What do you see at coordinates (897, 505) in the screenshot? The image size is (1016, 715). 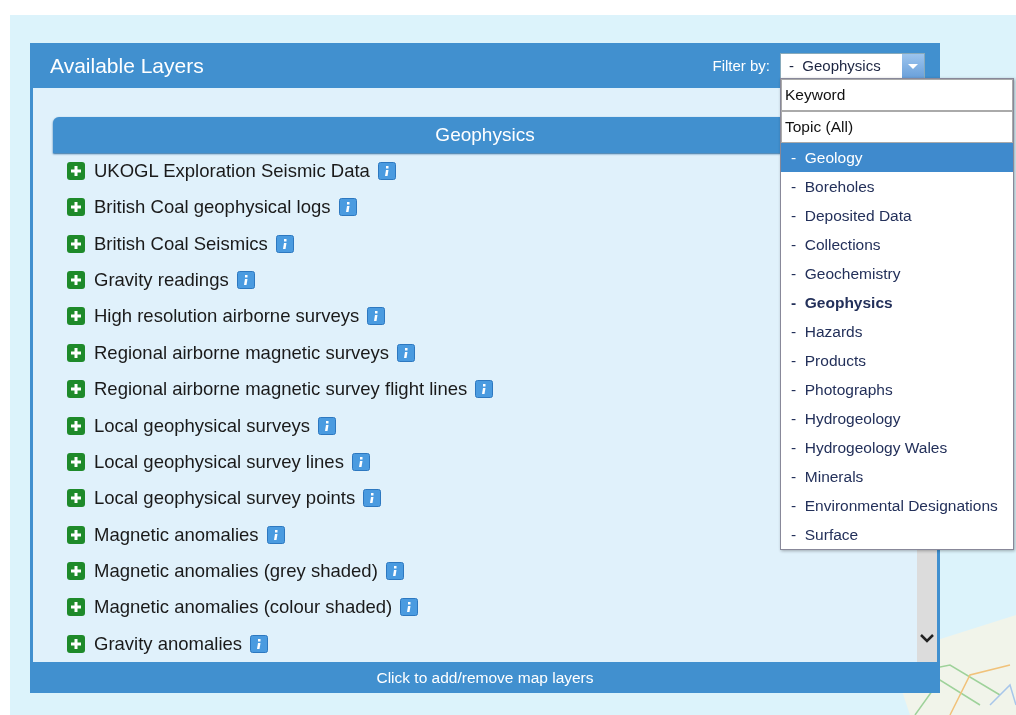 I see `dropdown-option: - Environmental Designations` at bounding box center [897, 505].